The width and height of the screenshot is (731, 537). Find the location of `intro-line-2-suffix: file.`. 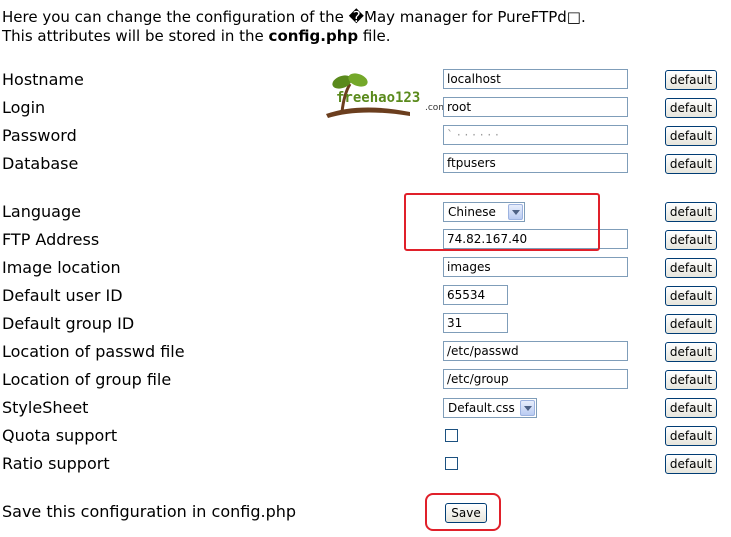

intro-line-2-suffix: file. is located at coordinates (374, 36).